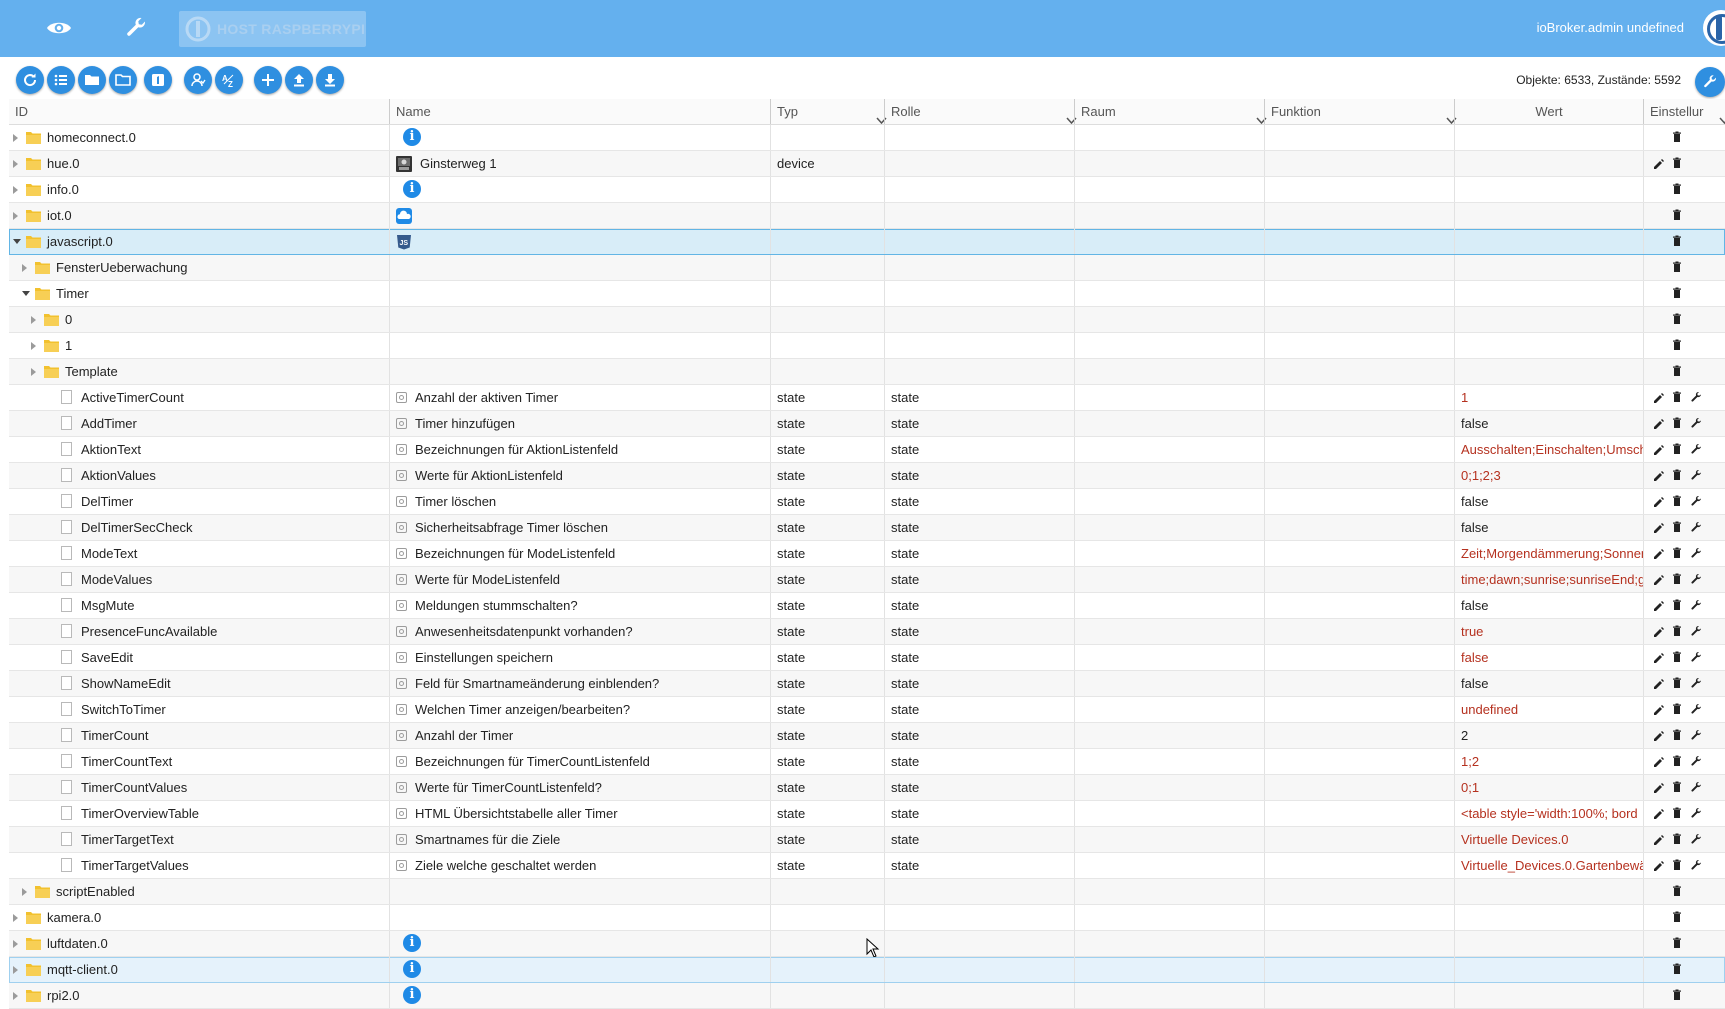  Describe the element at coordinates (867, 892) in the screenshot. I see `table-row: scriptEnabled` at that location.